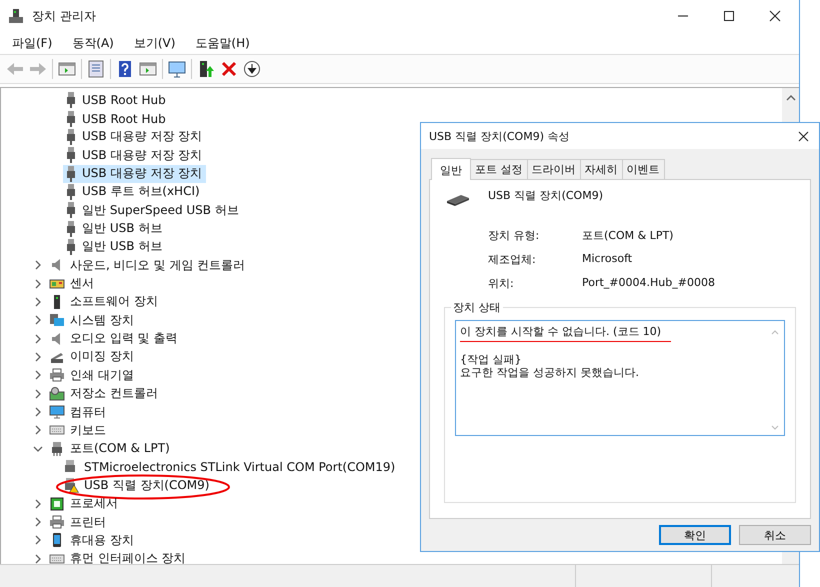  What do you see at coordinates (104, 301) in the screenshot?
I see `tree-item: 소프트웨어 장치` at bounding box center [104, 301].